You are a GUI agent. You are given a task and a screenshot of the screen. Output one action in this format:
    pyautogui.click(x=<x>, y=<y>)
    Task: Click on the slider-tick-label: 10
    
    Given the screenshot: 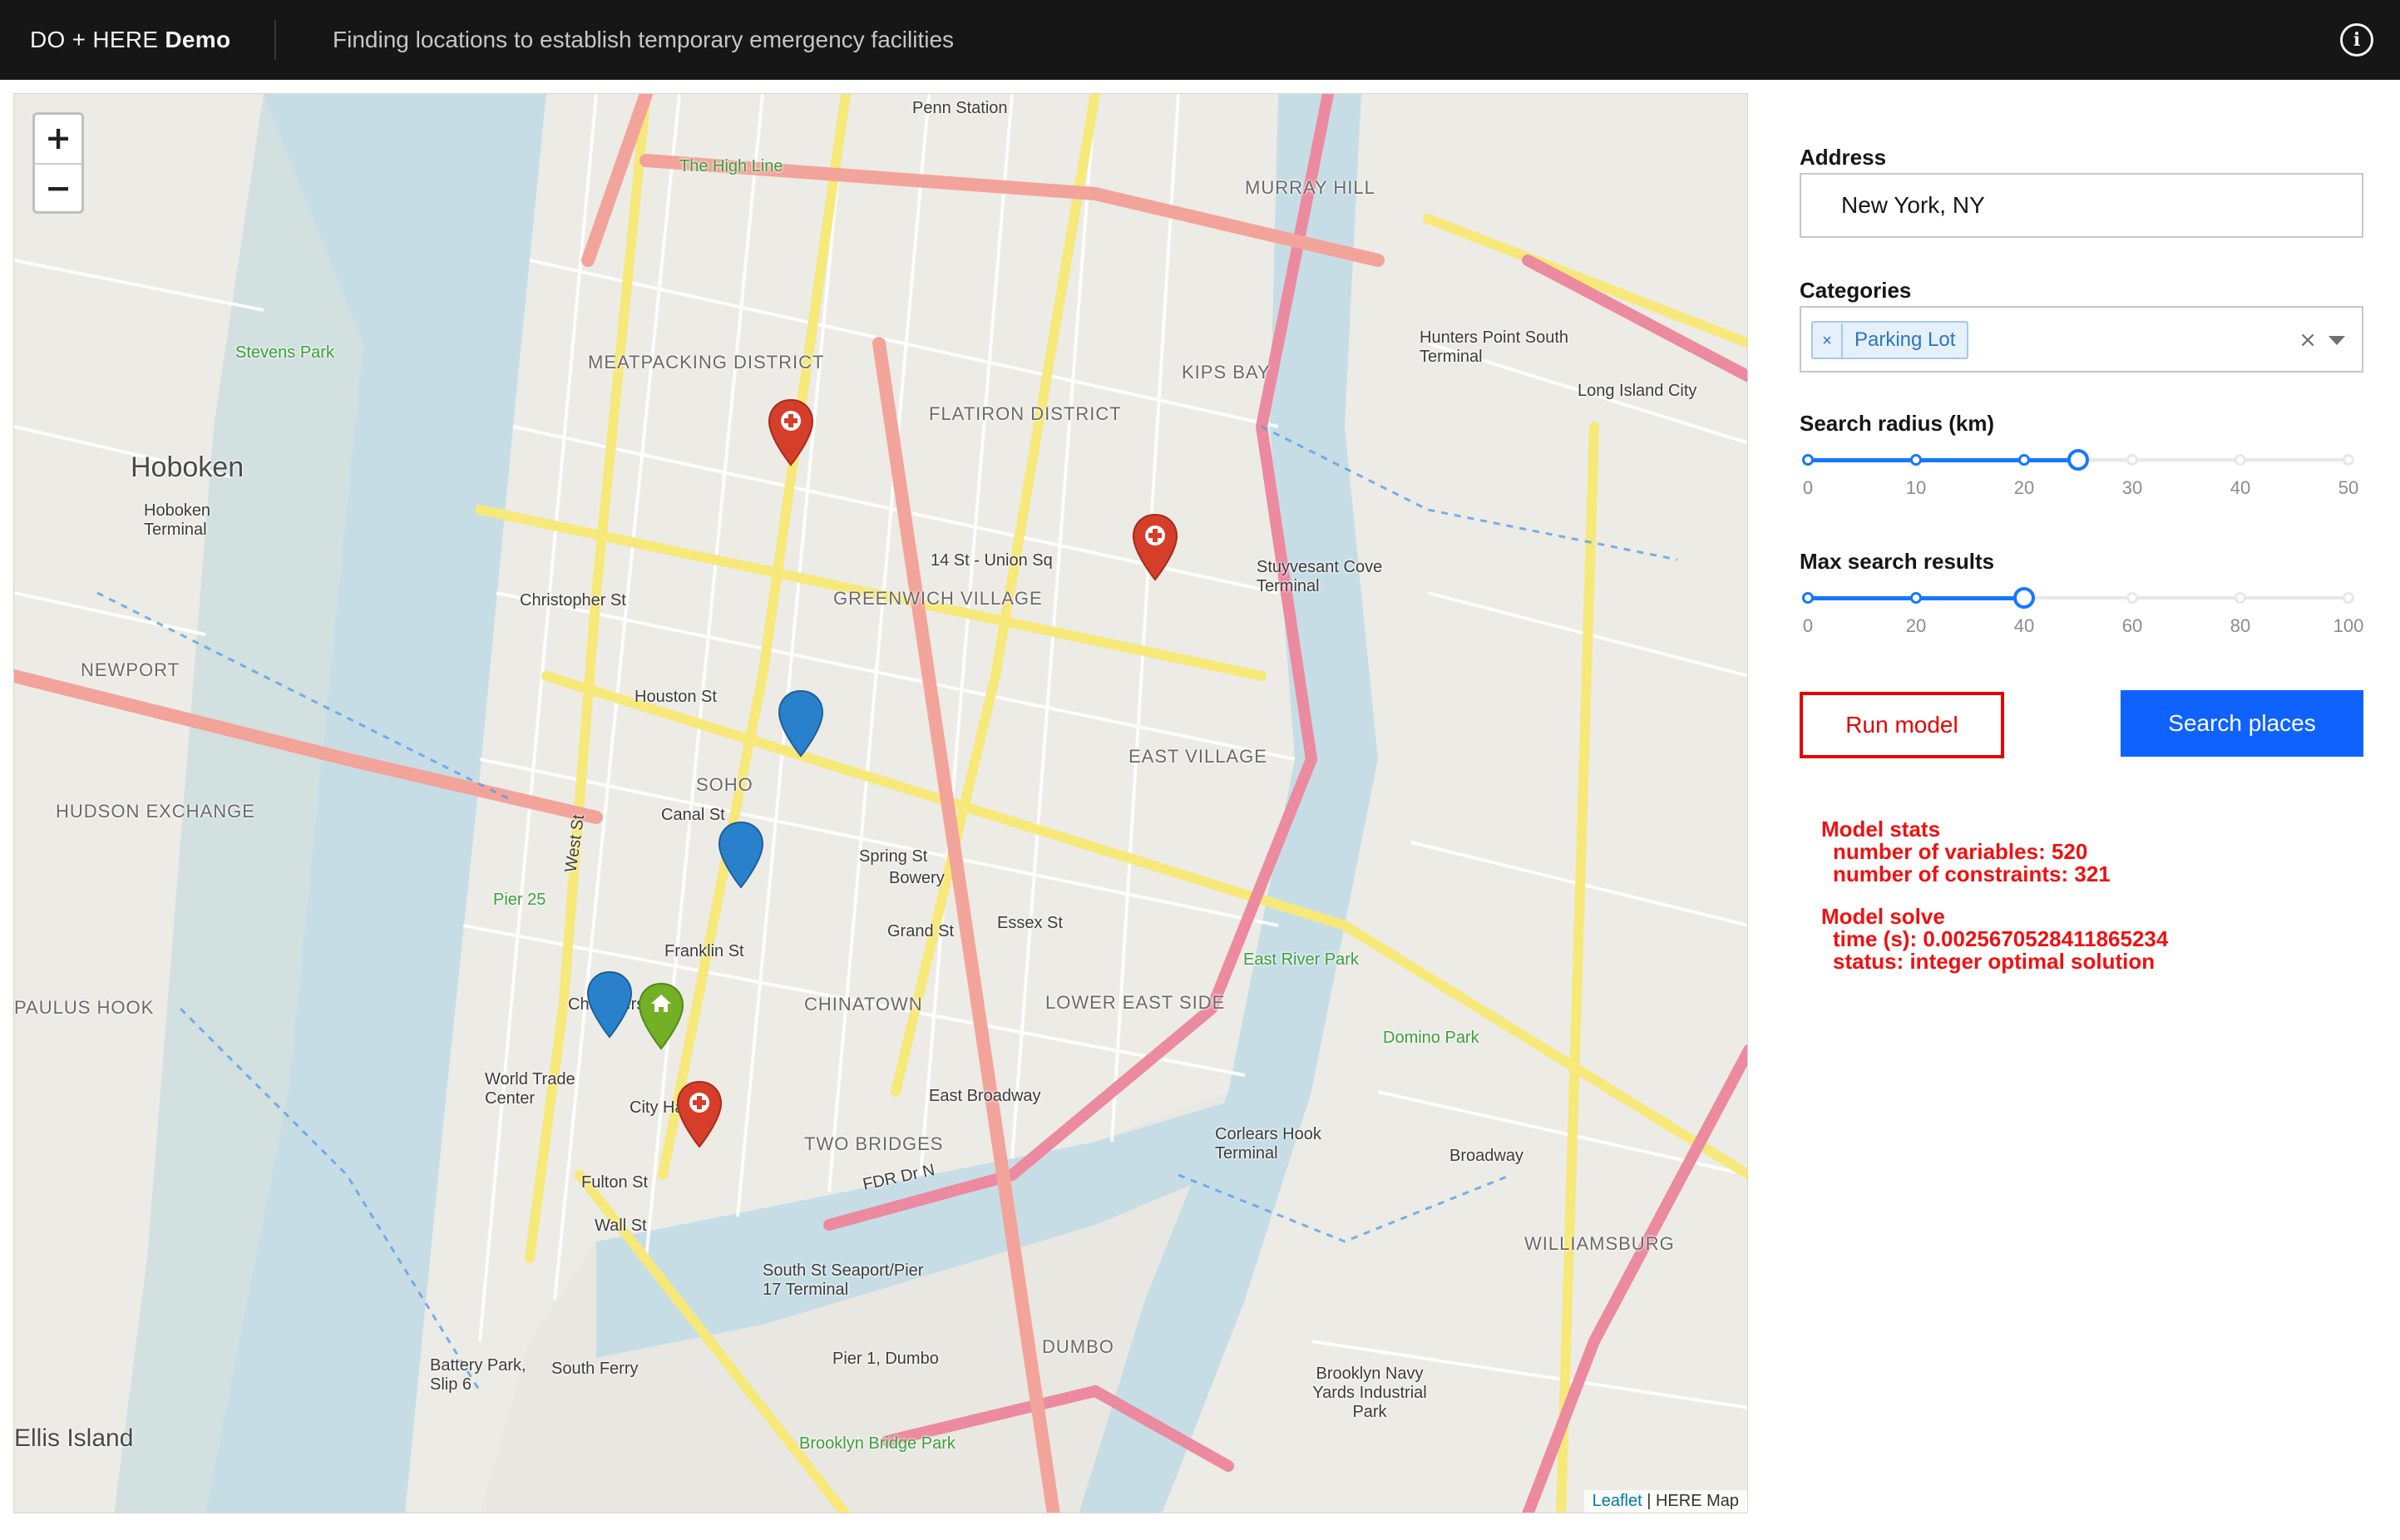 What is the action you would take?
    pyautogui.click(x=1916, y=487)
    